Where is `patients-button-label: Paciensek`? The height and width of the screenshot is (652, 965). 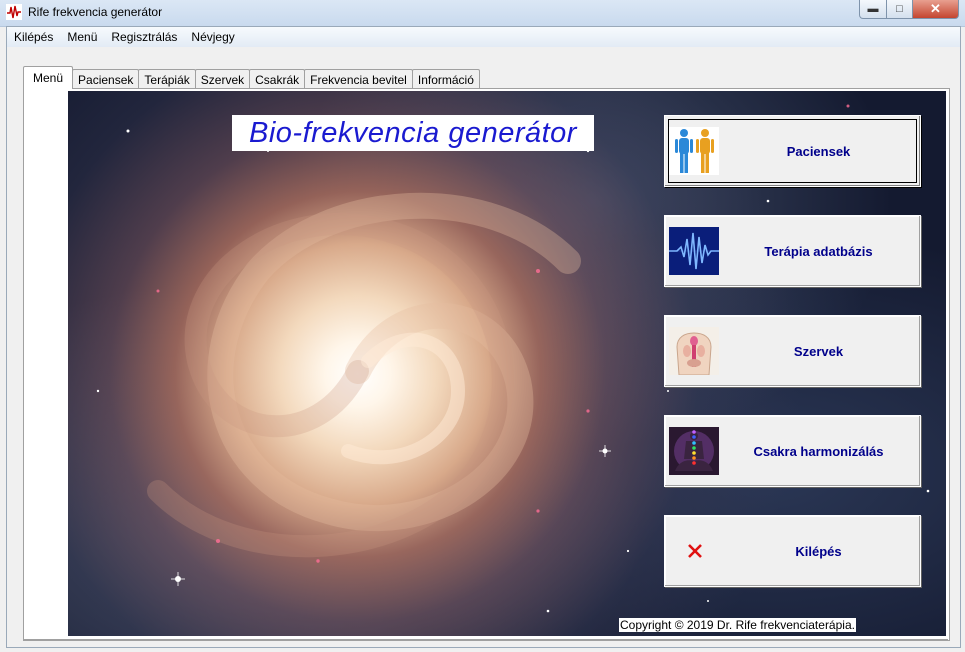 patients-button-label: Paciensek is located at coordinates (818, 151).